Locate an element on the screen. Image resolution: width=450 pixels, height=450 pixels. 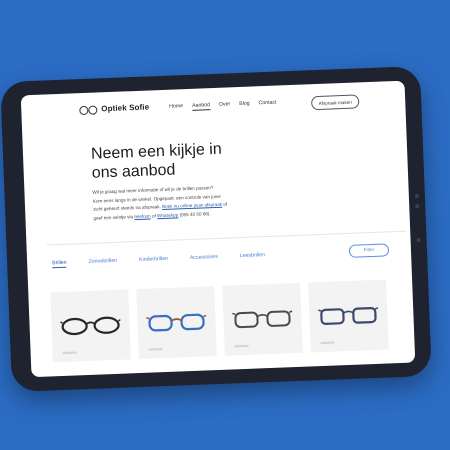
glasses-logo-icon is located at coordinates (88, 109).